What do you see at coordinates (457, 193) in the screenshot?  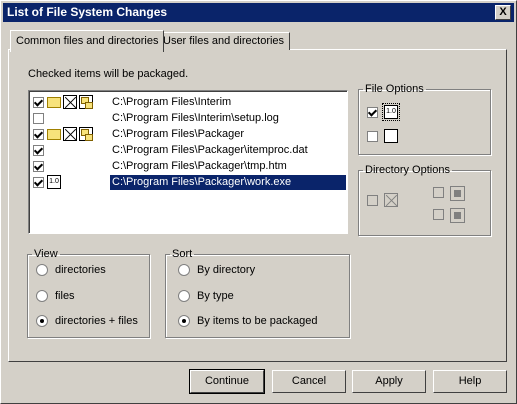 I see `subdirectories-icon` at bounding box center [457, 193].